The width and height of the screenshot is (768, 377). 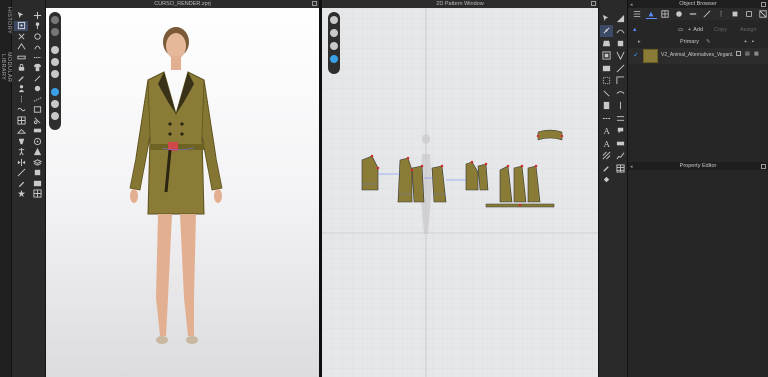 I want to click on grid-icon, so click(x=37, y=194).